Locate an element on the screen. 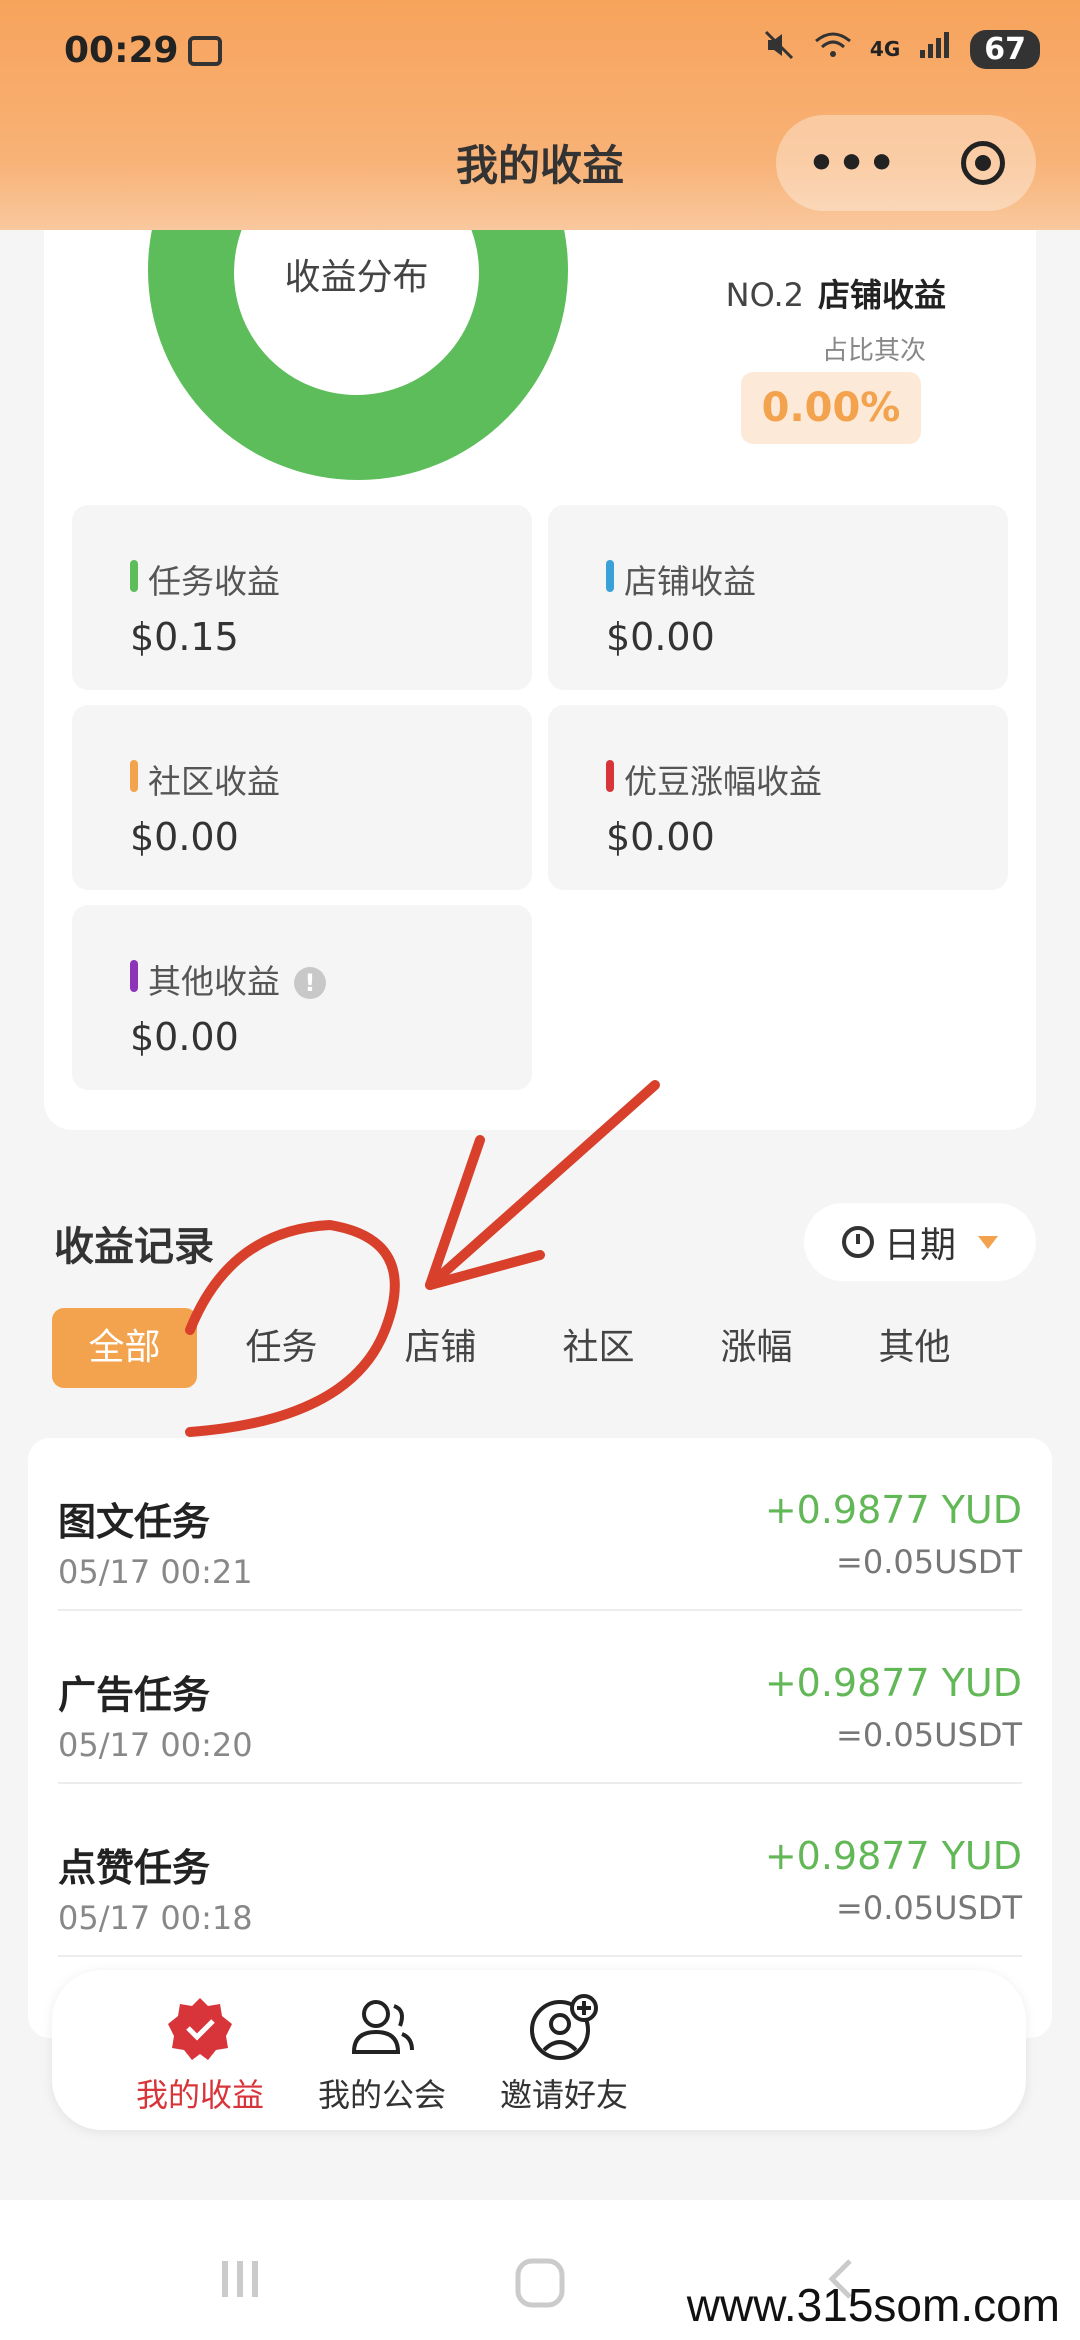 The image size is (1080, 2340). record-tabs: 全部 任务 店铺 社区 涨幅 其他 is located at coordinates (540, 1348).